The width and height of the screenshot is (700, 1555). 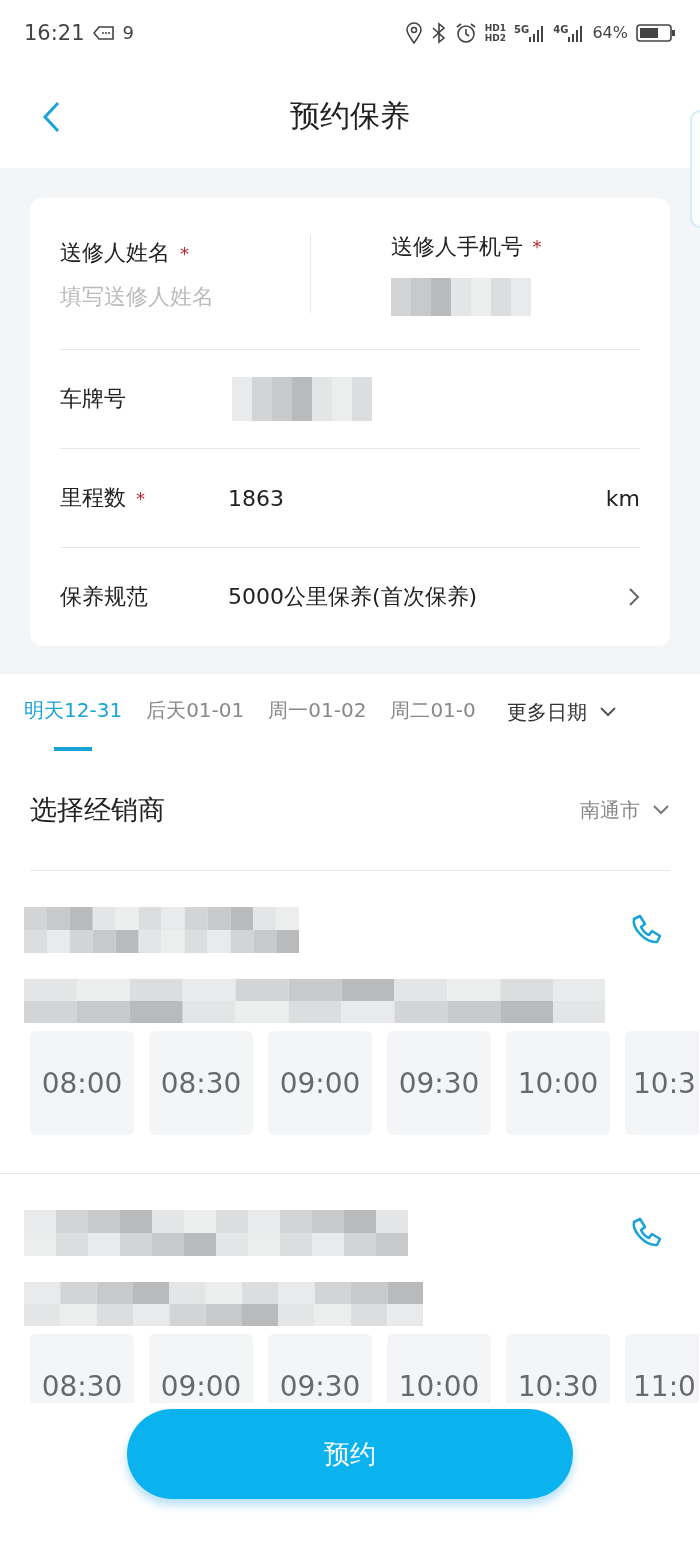 I want to click on hd-label: HD1, so click(x=495, y=27).